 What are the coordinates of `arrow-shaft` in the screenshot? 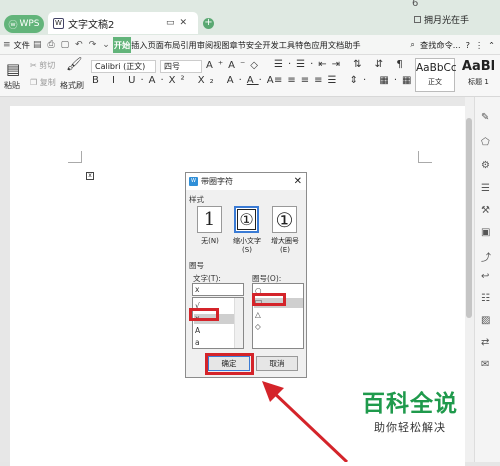 It's located at (309, 425).